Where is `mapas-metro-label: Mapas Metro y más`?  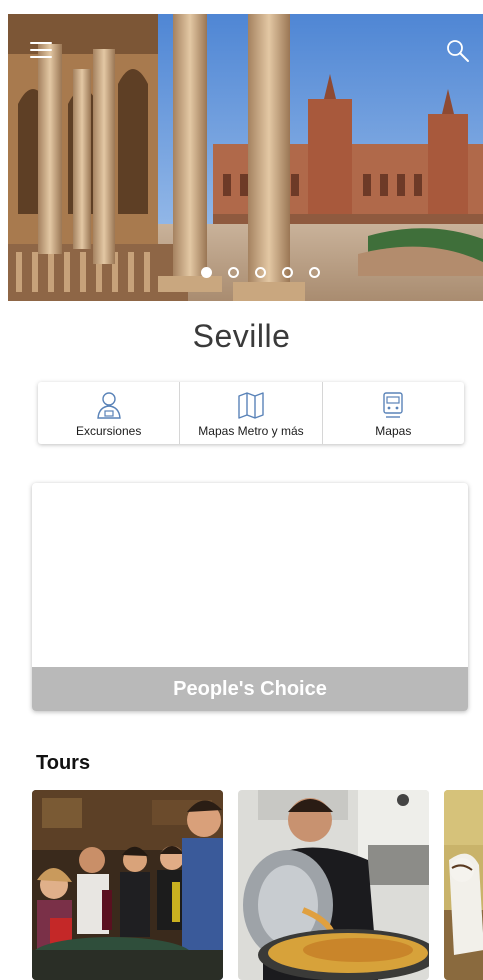 mapas-metro-label: Mapas Metro y más is located at coordinates (251, 431).